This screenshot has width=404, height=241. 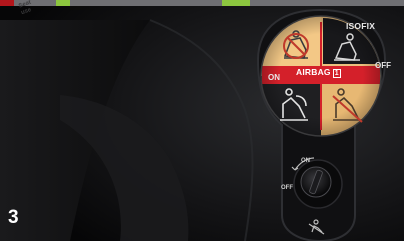 I want to click on airbag-on-label: ON, so click(x=274, y=77).